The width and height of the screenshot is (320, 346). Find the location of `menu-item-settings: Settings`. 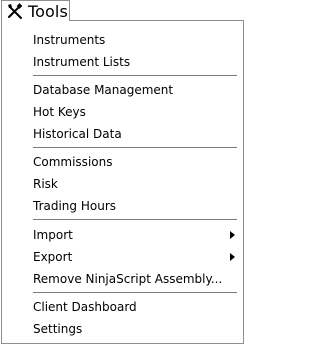

menu-item-settings: Settings is located at coordinates (135, 329).